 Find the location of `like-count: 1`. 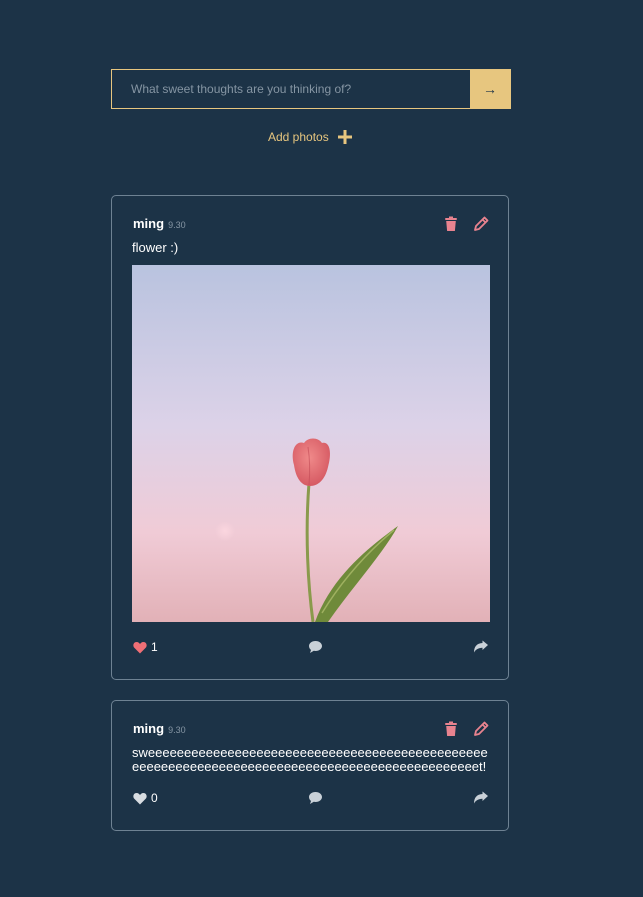

like-count: 1 is located at coordinates (154, 647).